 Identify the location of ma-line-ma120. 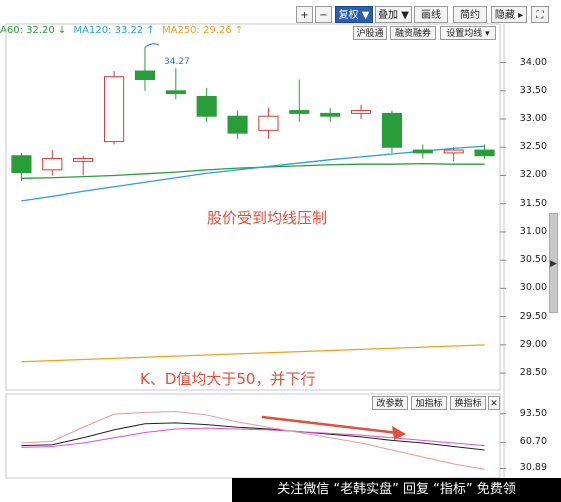
(253, 173).